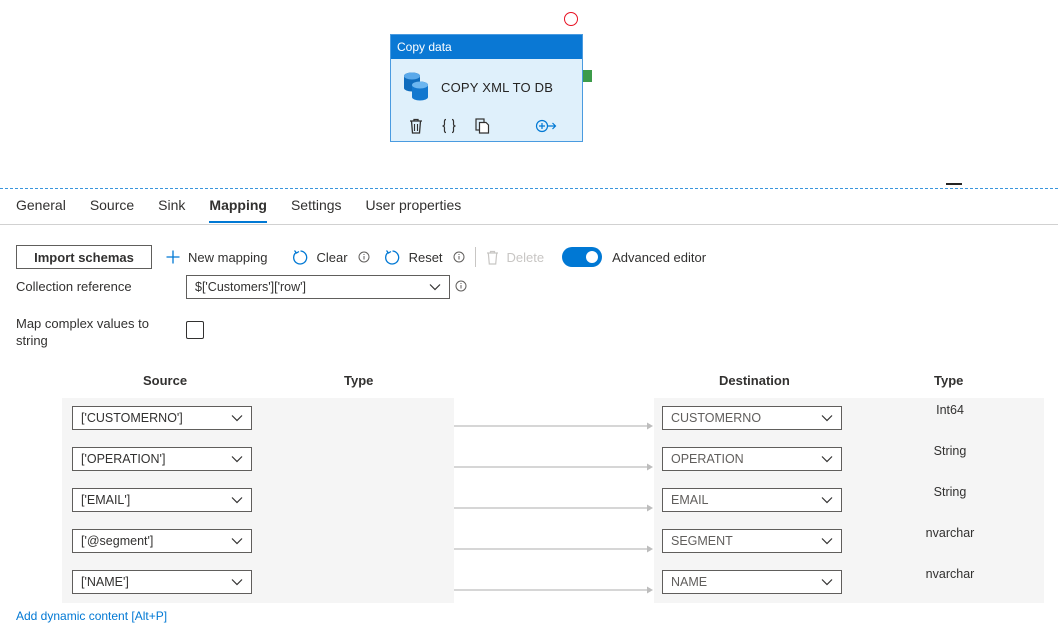 The image size is (1058, 640). What do you see at coordinates (82, 323) in the screenshot?
I see `map-complex-label-line1: Map complex values to` at bounding box center [82, 323].